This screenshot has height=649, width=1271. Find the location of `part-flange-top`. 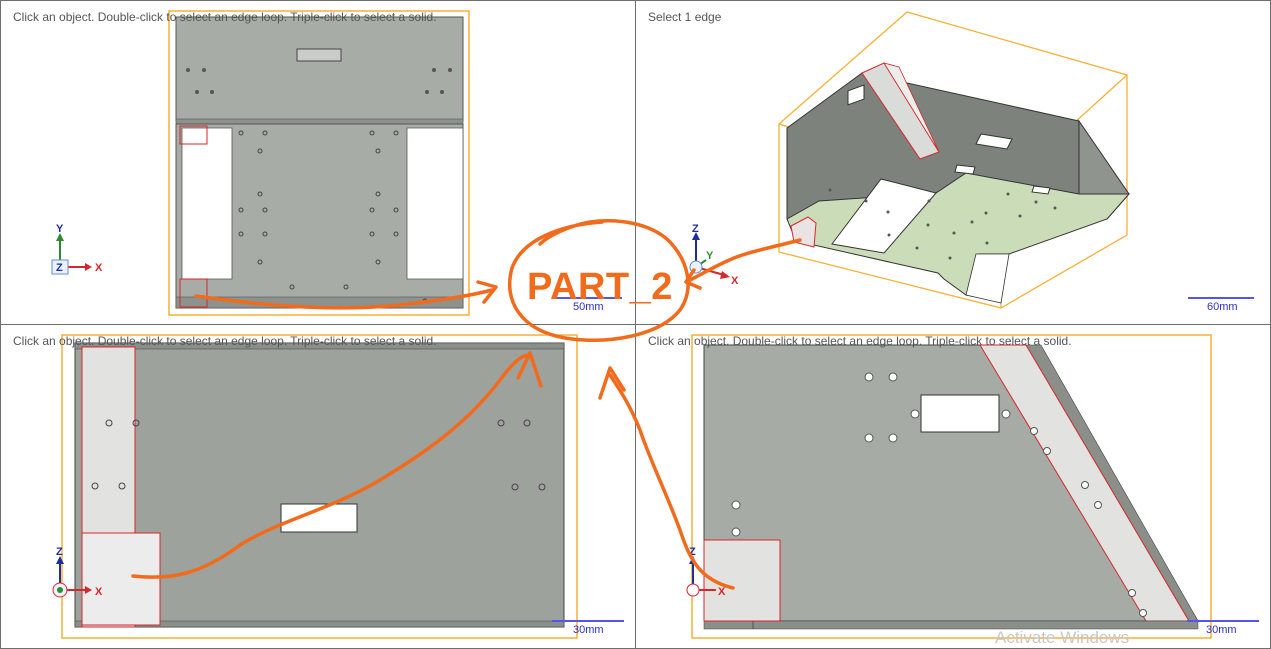

part-flange-top is located at coordinates (319, 69).